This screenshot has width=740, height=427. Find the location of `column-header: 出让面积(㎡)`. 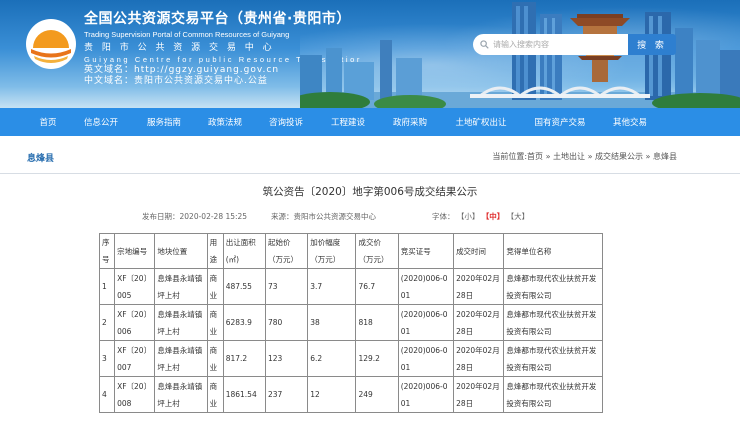

column-header: 出让面积(㎡) is located at coordinates (244, 251).